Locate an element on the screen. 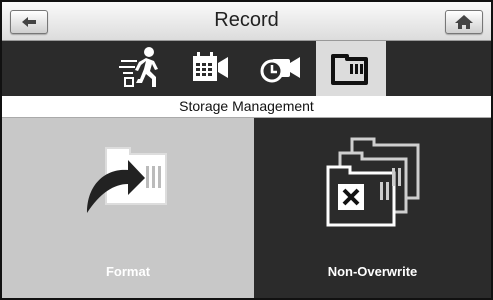 Image resolution: width=493 pixels, height=300 pixels. sd-card-icon is located at coordinates (349, 69).